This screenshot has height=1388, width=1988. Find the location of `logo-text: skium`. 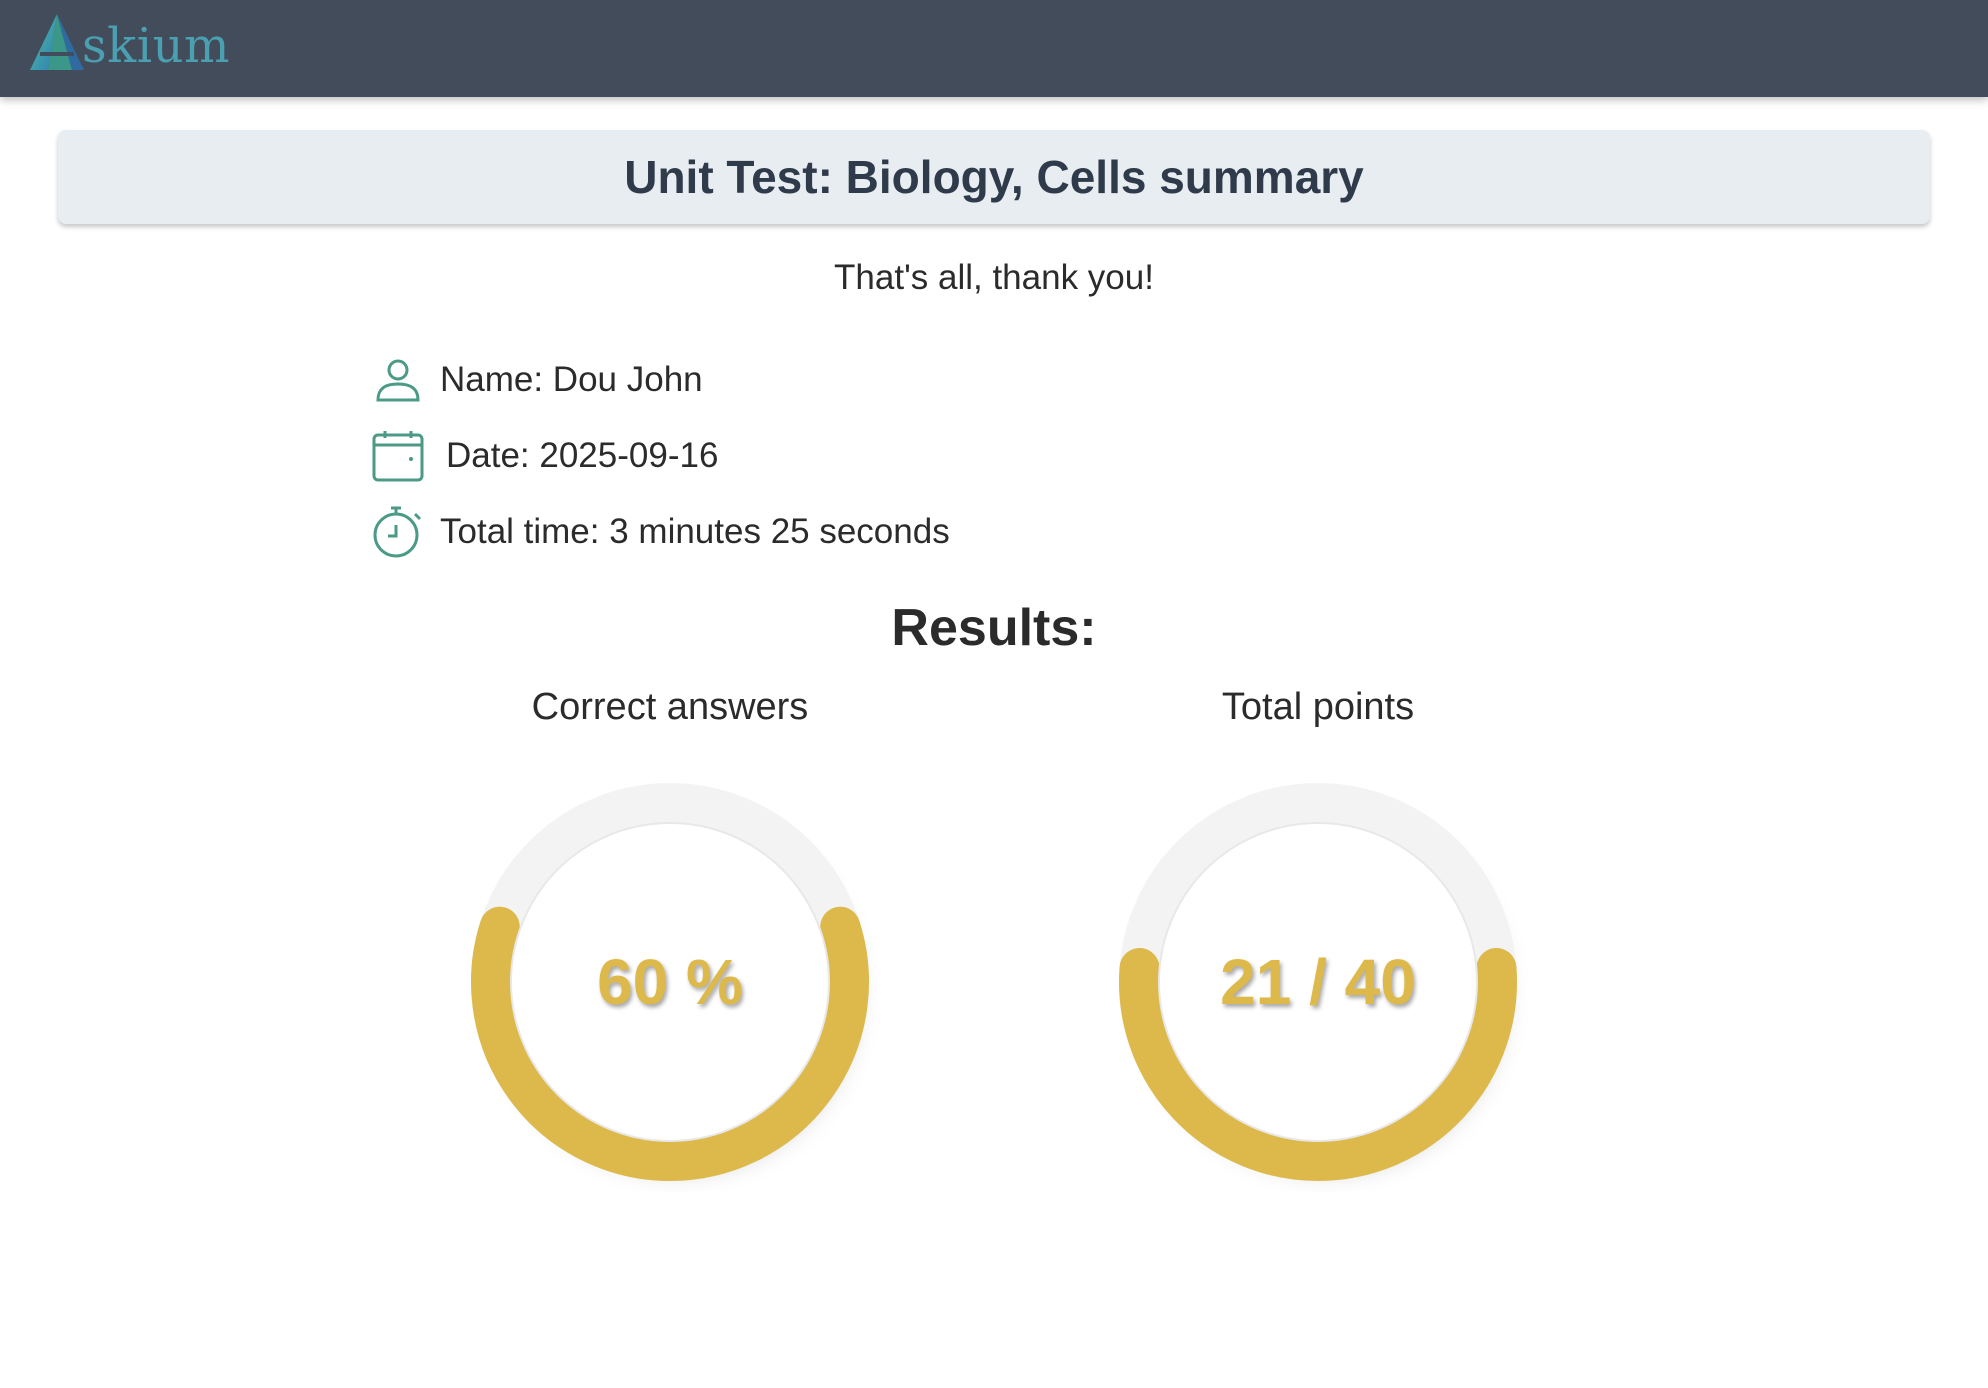

logo-text: skium is located at coordinates (156, 46).